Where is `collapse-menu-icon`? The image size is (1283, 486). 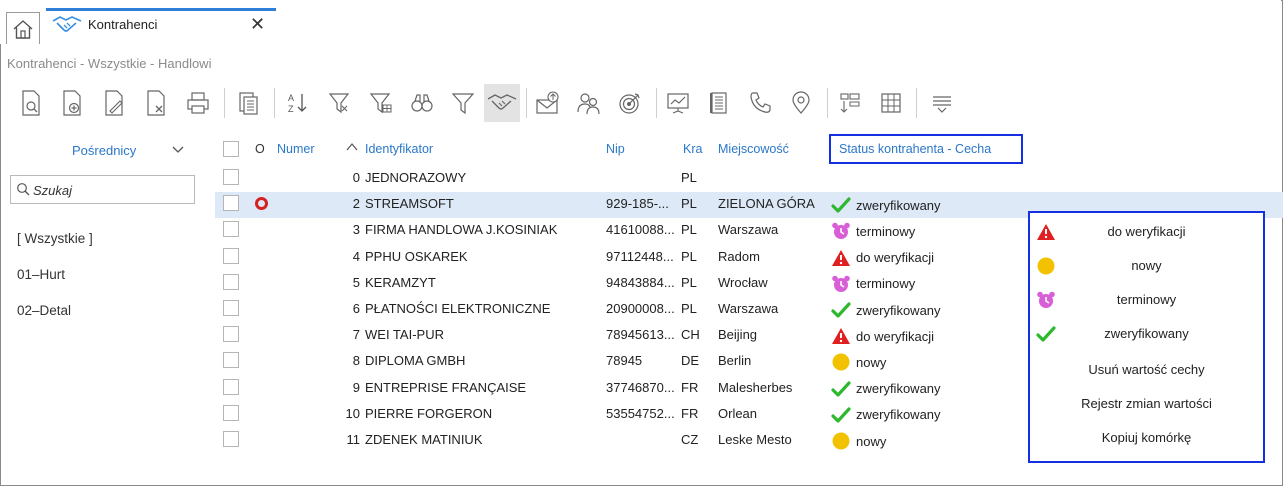
collapse-menu-icon is located at coordinates (942, 104).